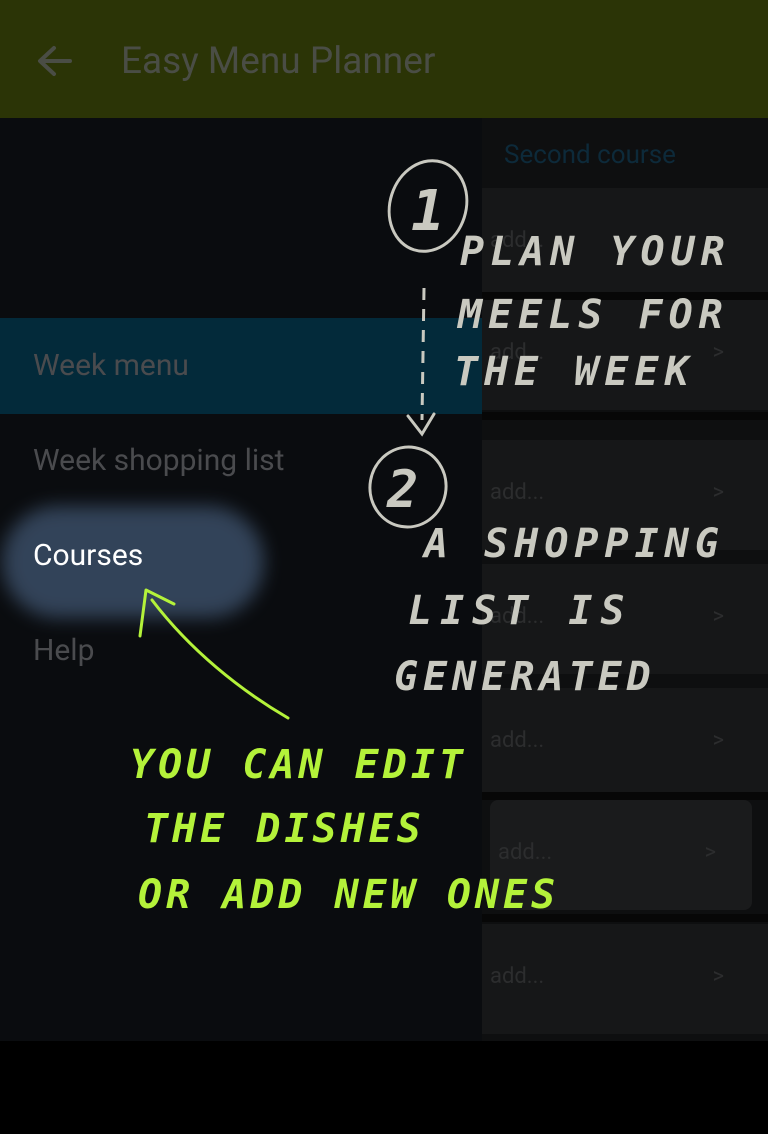 This screenshot has width=768, height=1134. I want to click on drawer-item-label: Week shopping list, so click(159, 460).